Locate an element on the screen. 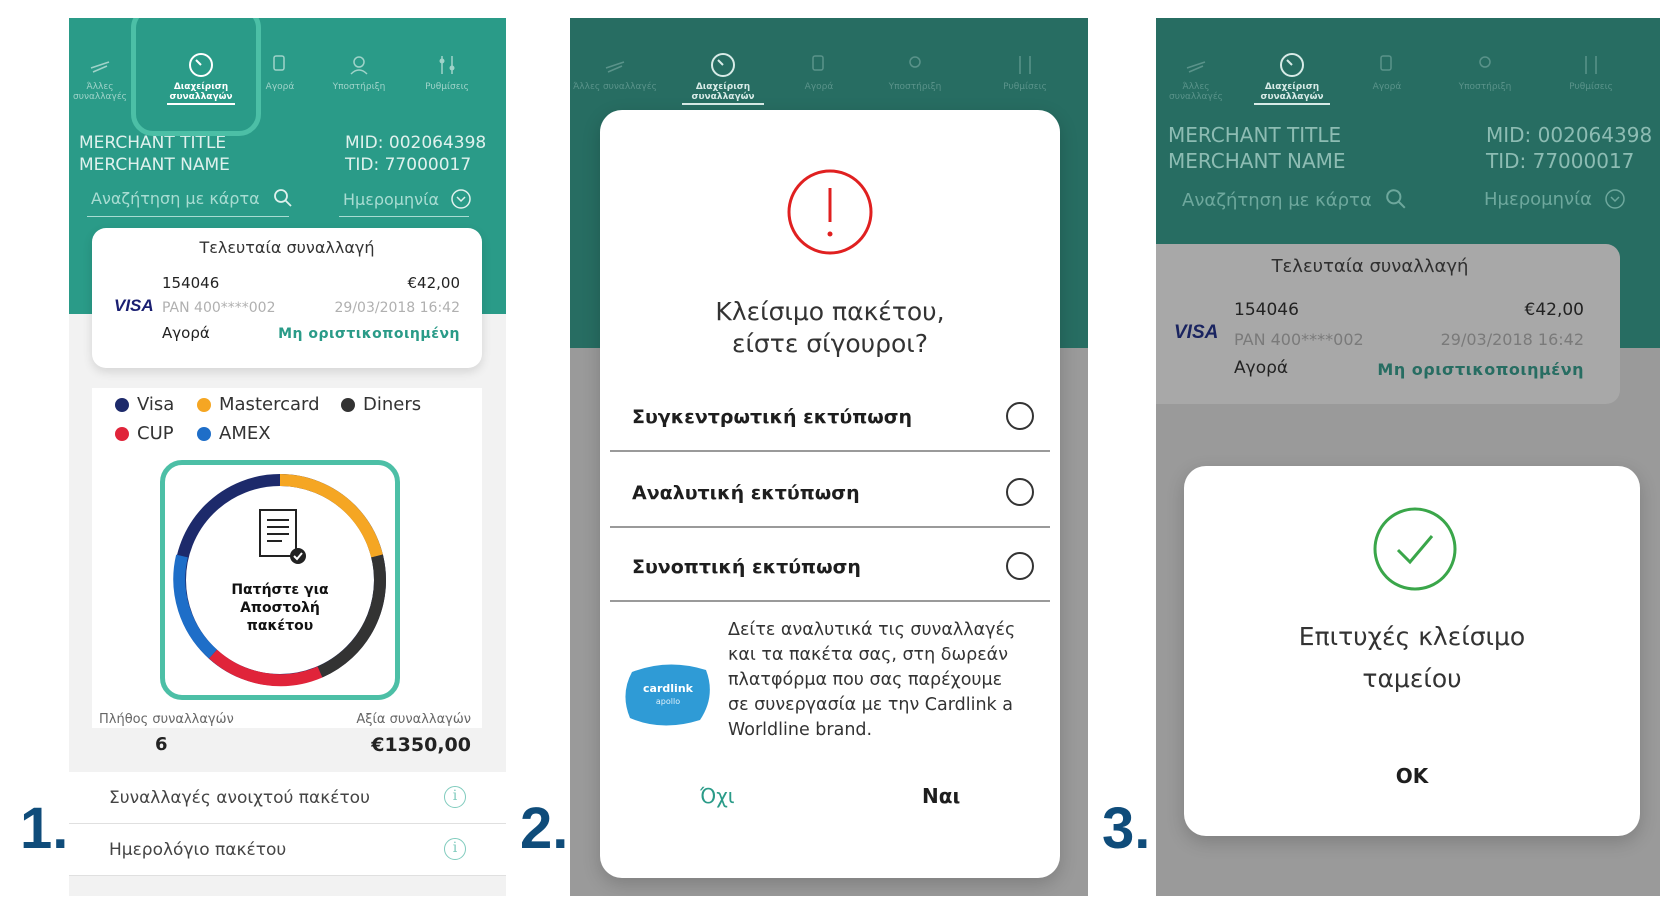 This screenshot has width=1660, height=901. option-summary-print: Συγκεντρωτική εκτύπωση is located at coordinates (830, 417).